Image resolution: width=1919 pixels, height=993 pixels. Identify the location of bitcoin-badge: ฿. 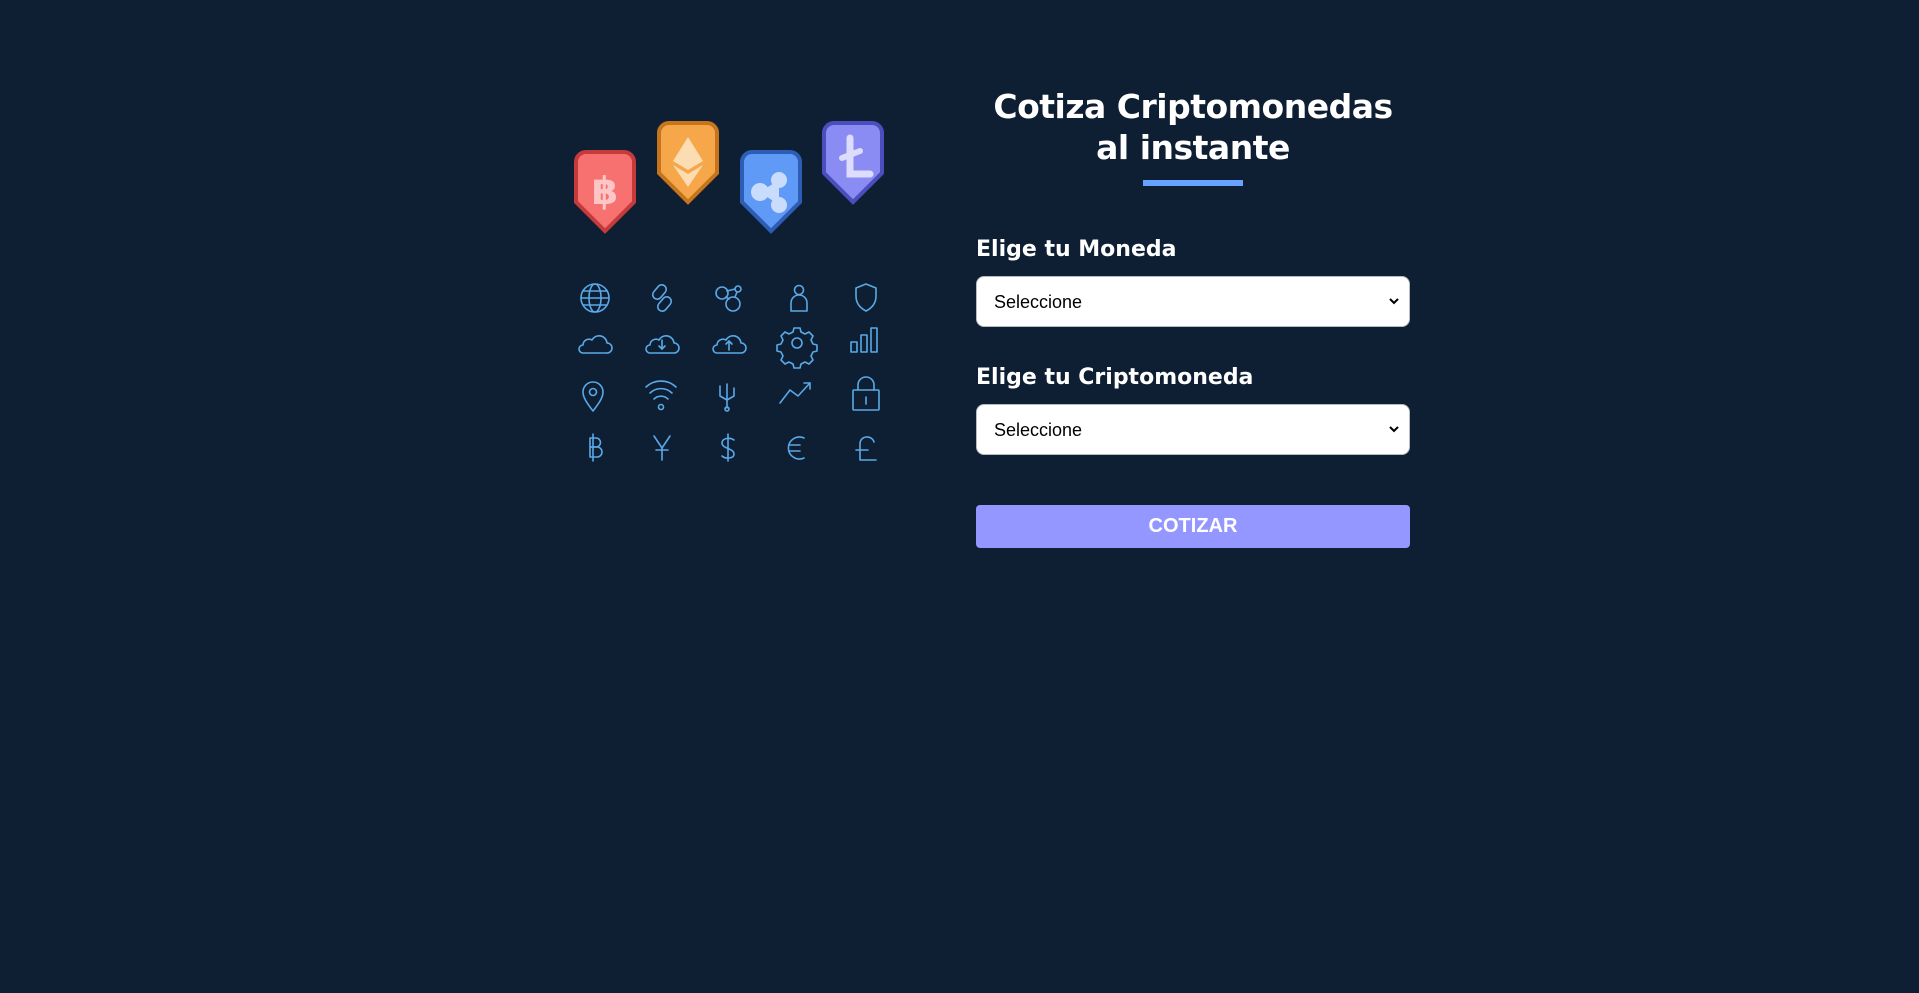
(605, 192).